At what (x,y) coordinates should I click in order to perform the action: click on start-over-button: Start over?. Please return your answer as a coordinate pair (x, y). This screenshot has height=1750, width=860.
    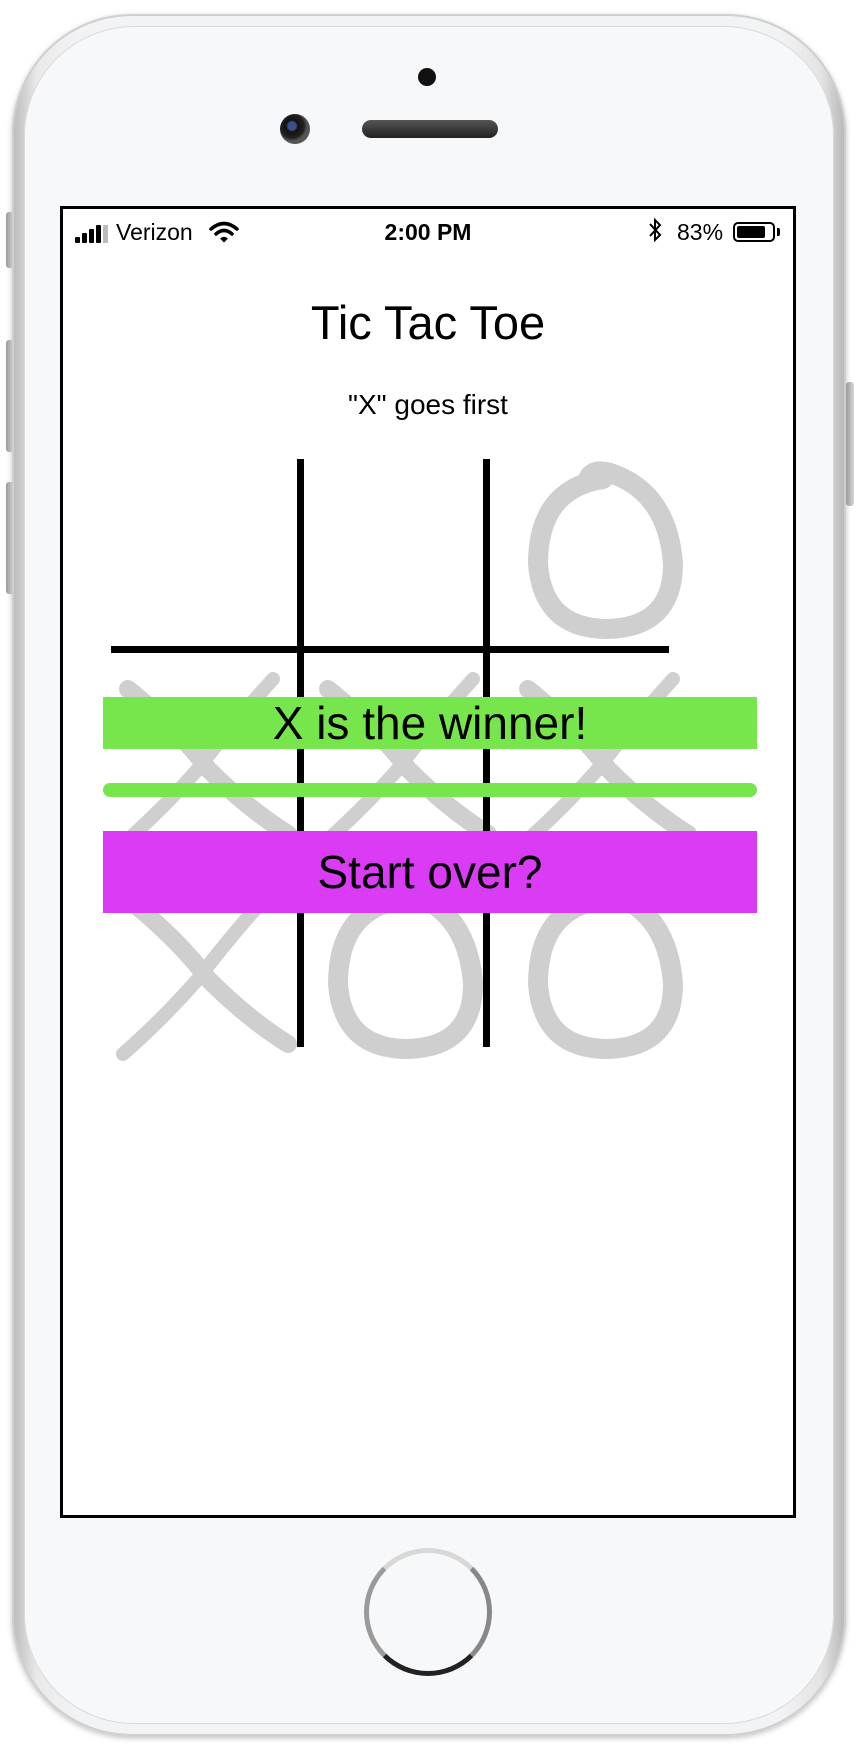
    Looking at the image, I should click on (430, 872).